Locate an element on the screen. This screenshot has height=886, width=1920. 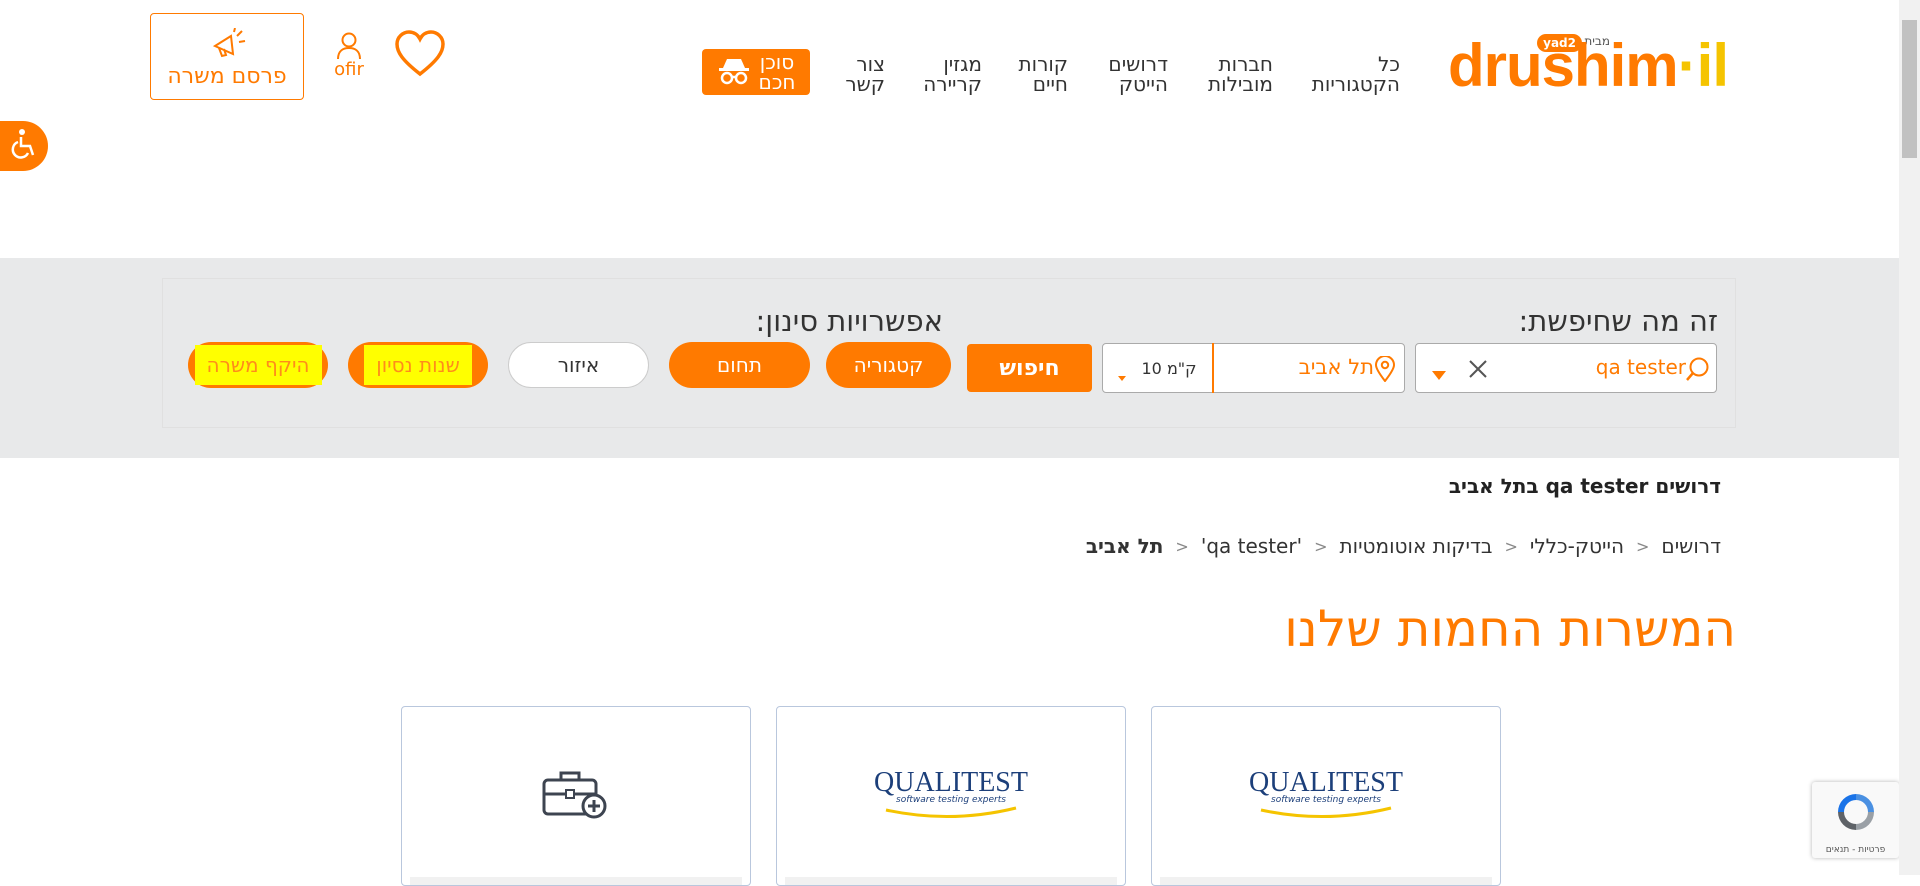
nav-label-line2: קריירה is located at coordinates (952, 84).